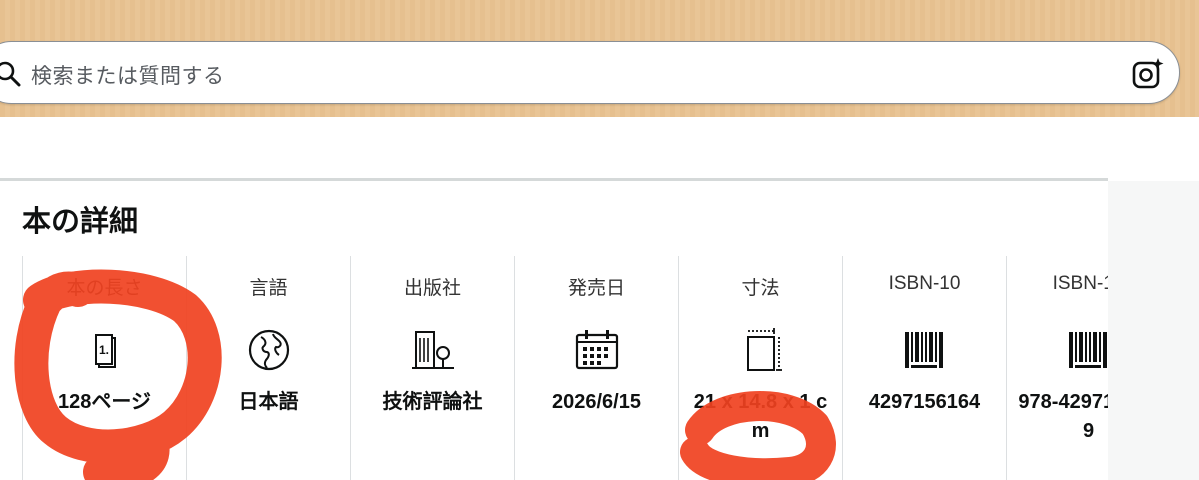 This screenshot has width=1199, height=480. I want to click on detail-value: 日本語, so click(268, 402).